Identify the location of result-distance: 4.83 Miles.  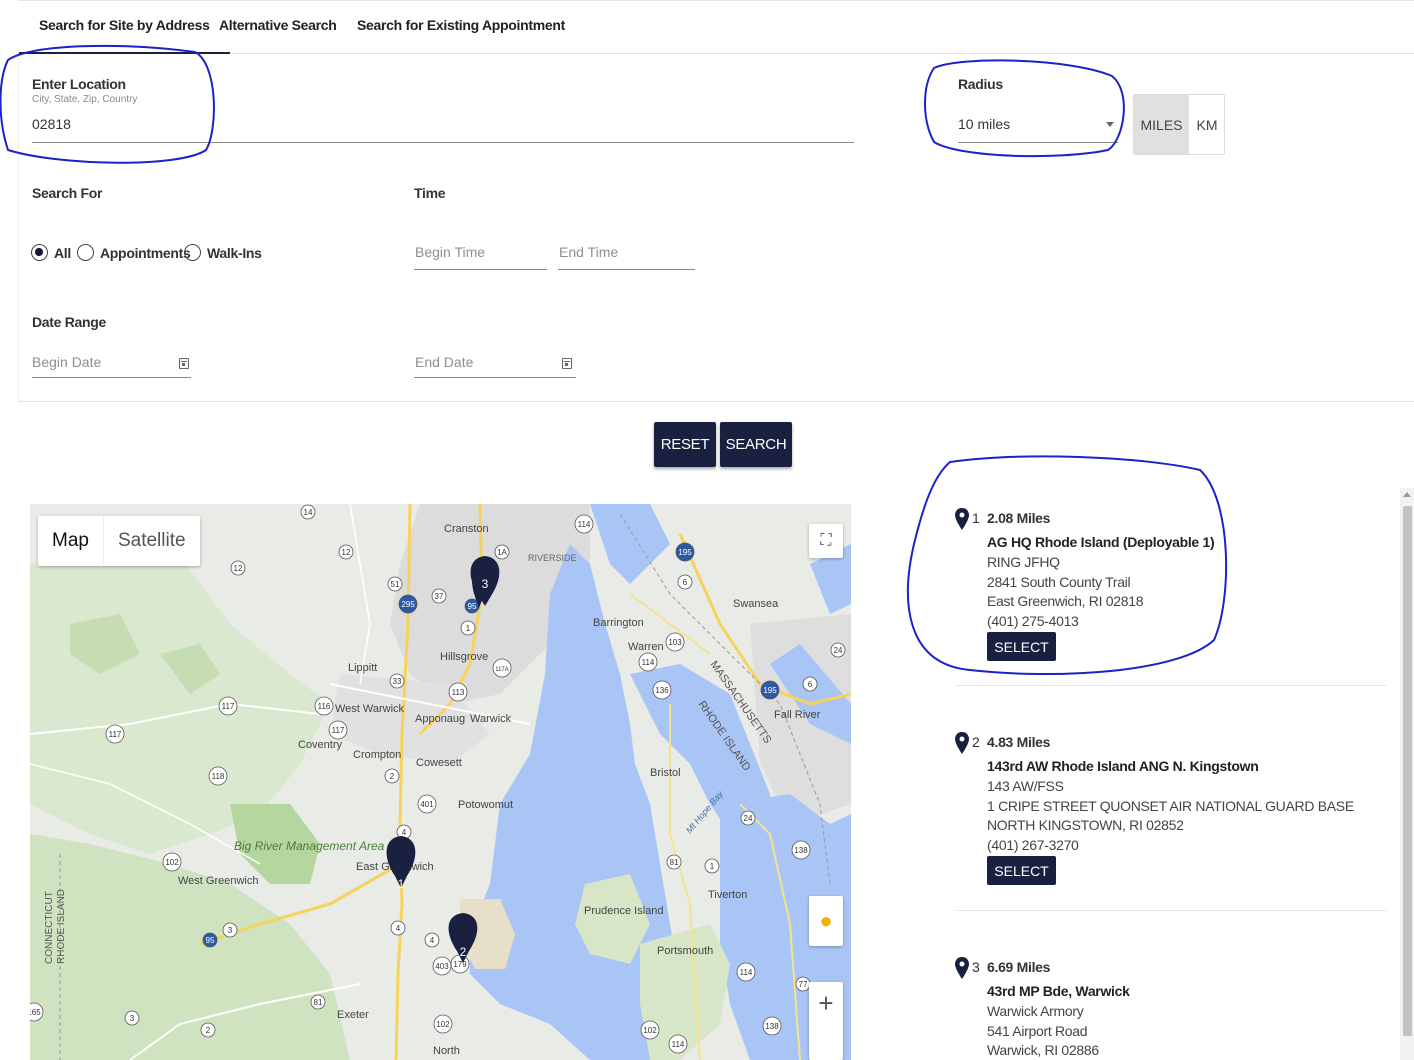
(1019, 742).